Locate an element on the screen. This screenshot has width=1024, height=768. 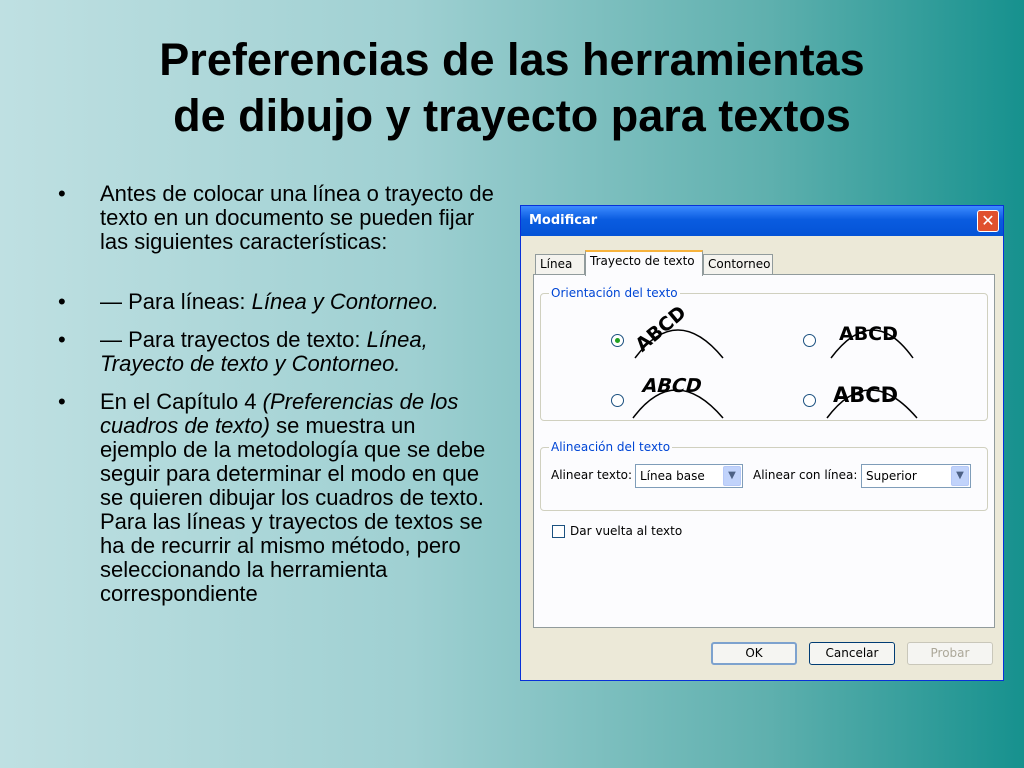
bullet-text: — Para trayectos de texto: is located at coordinates (233, 339).